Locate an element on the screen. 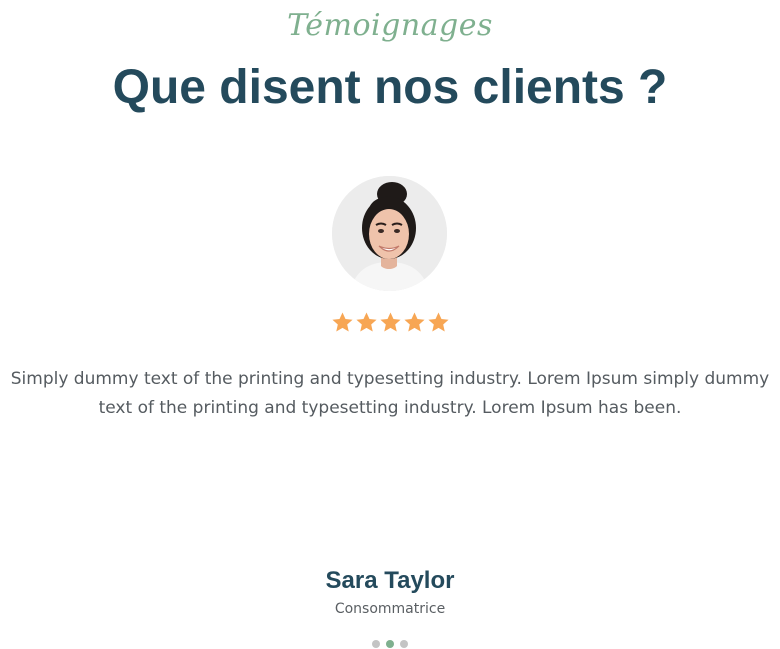  section-label: Témoignages is located at coordinates (390, 25).